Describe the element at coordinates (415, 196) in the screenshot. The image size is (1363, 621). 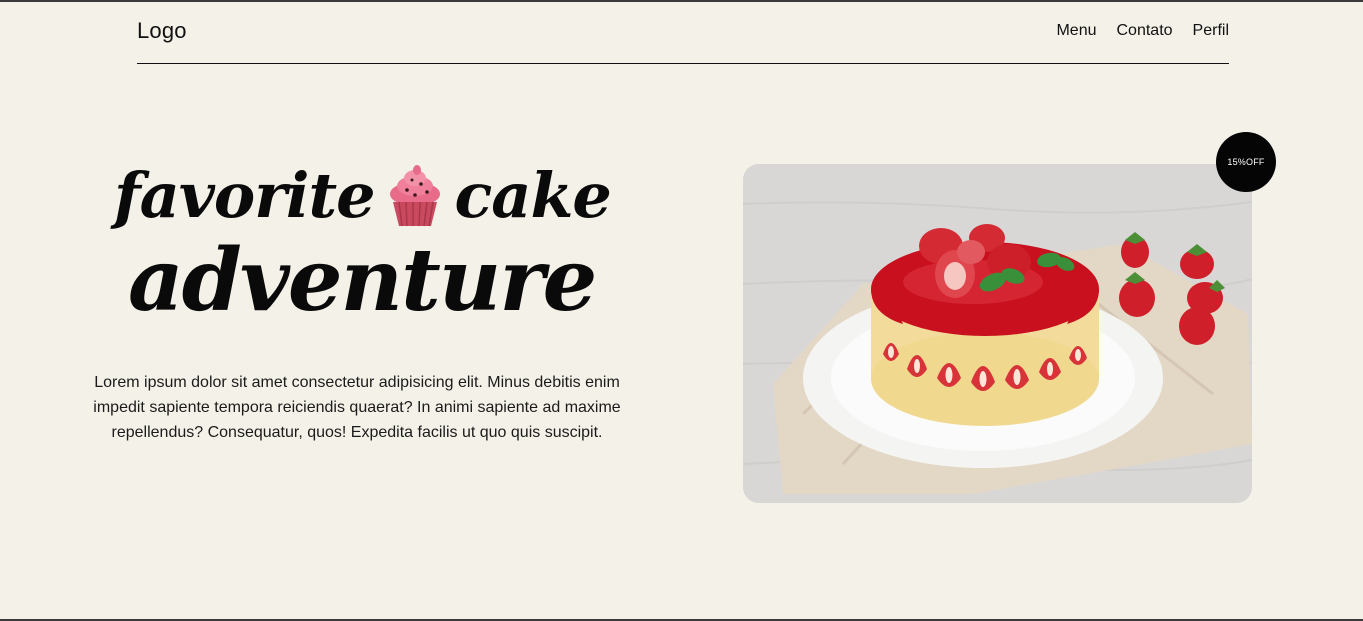
I see `cupcake-icon` at that location.